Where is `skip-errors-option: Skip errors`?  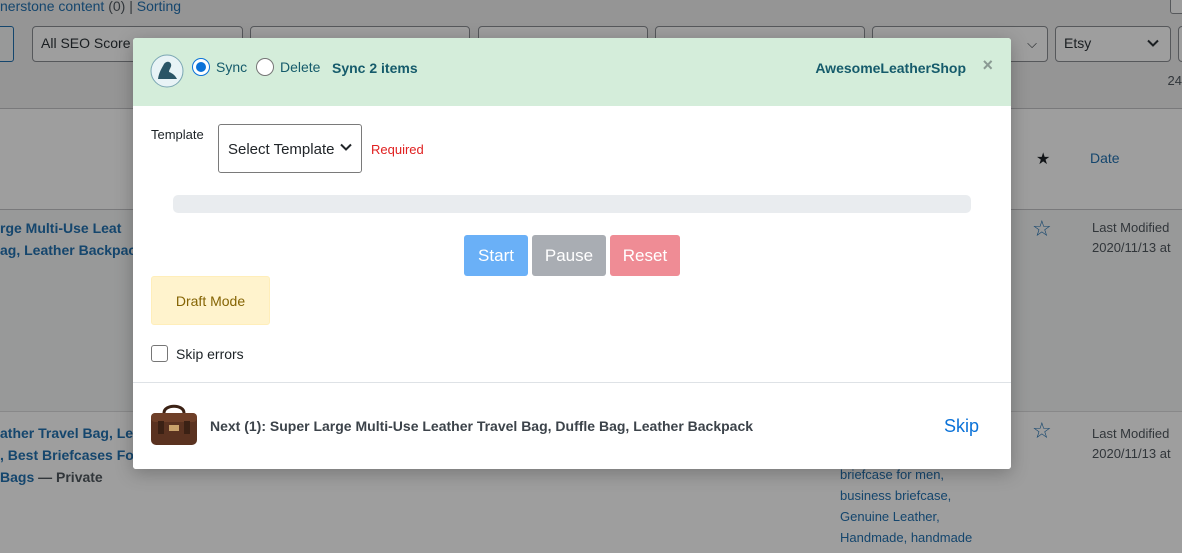 skip-errors-option: Skip errors is located at coordinates (197, 353).